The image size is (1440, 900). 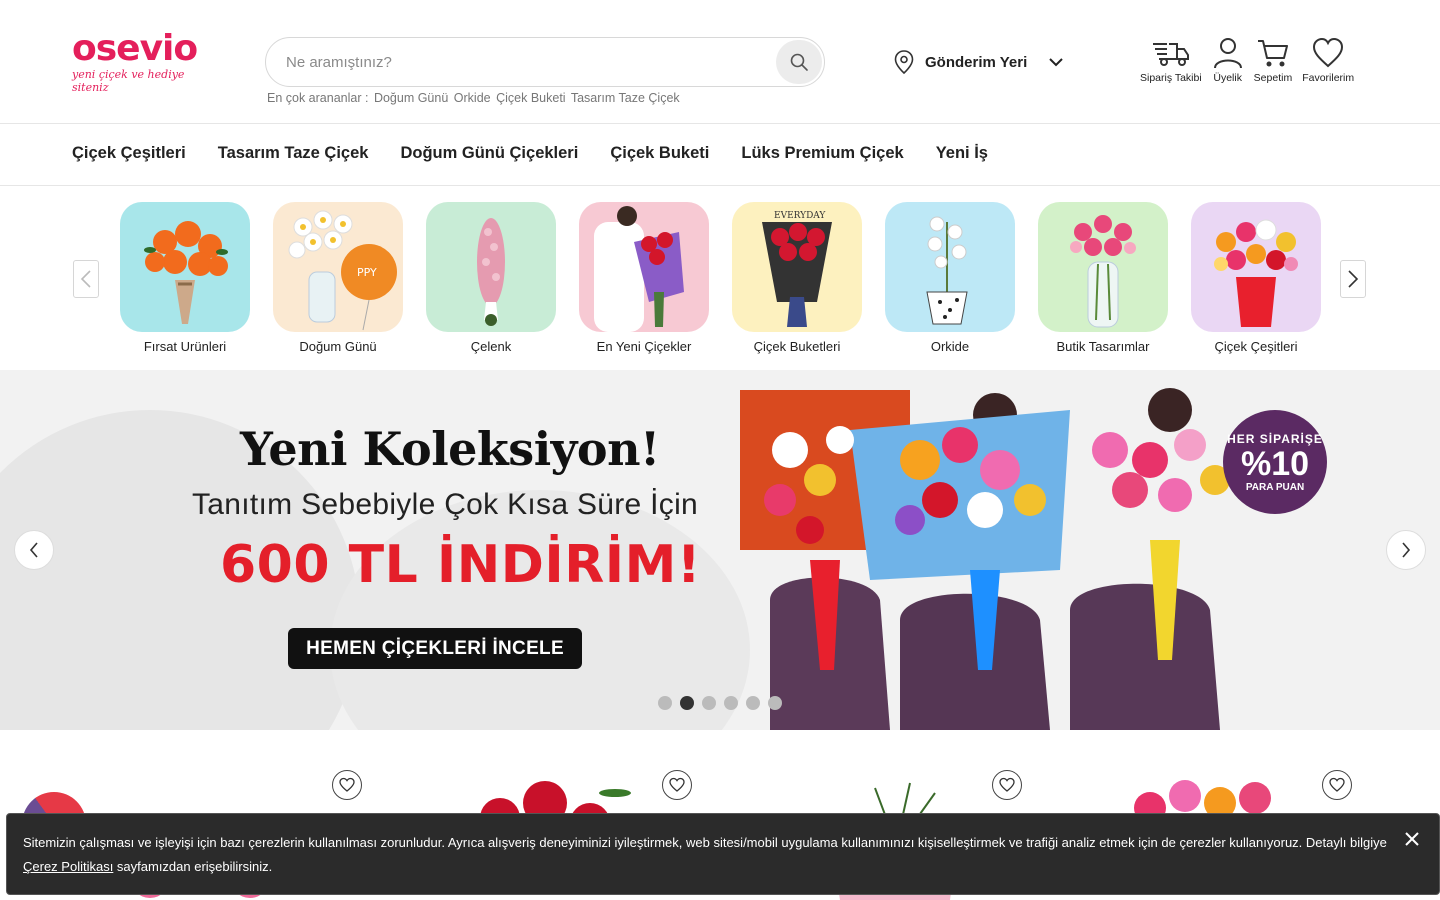 I want to click on cookie-policy-link: Çerez Politikası, so click(x=68, y=866).